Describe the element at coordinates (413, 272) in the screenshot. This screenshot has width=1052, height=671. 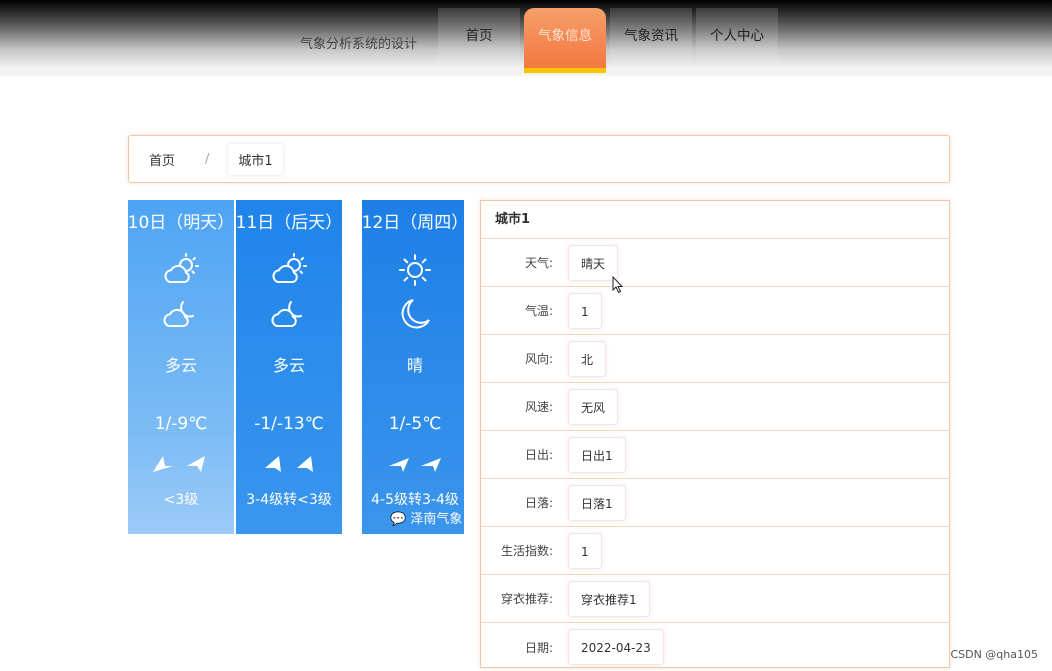
I see `sun-icon` at that location.